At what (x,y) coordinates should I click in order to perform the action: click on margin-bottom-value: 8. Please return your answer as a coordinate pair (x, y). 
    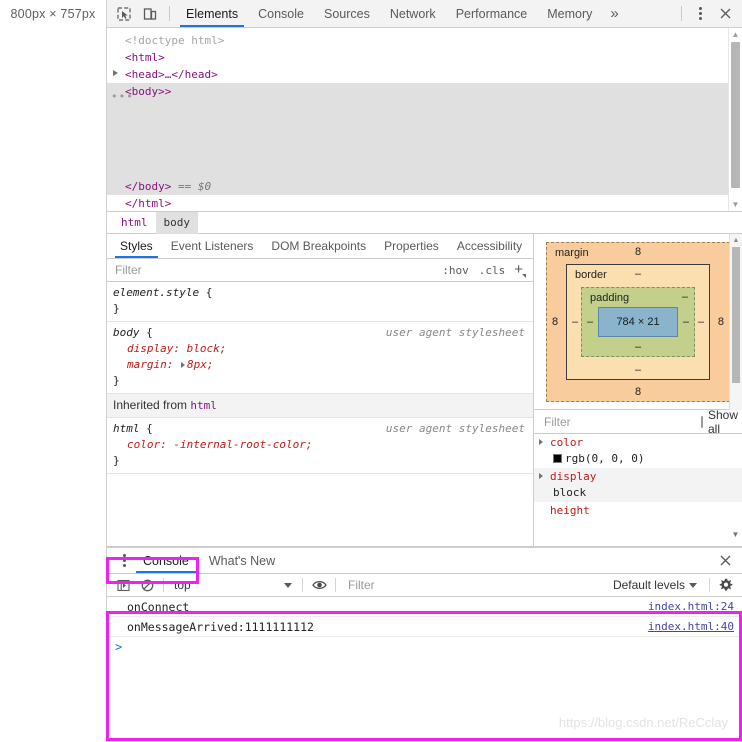
    Looking at the image, I should click on (638, 392).